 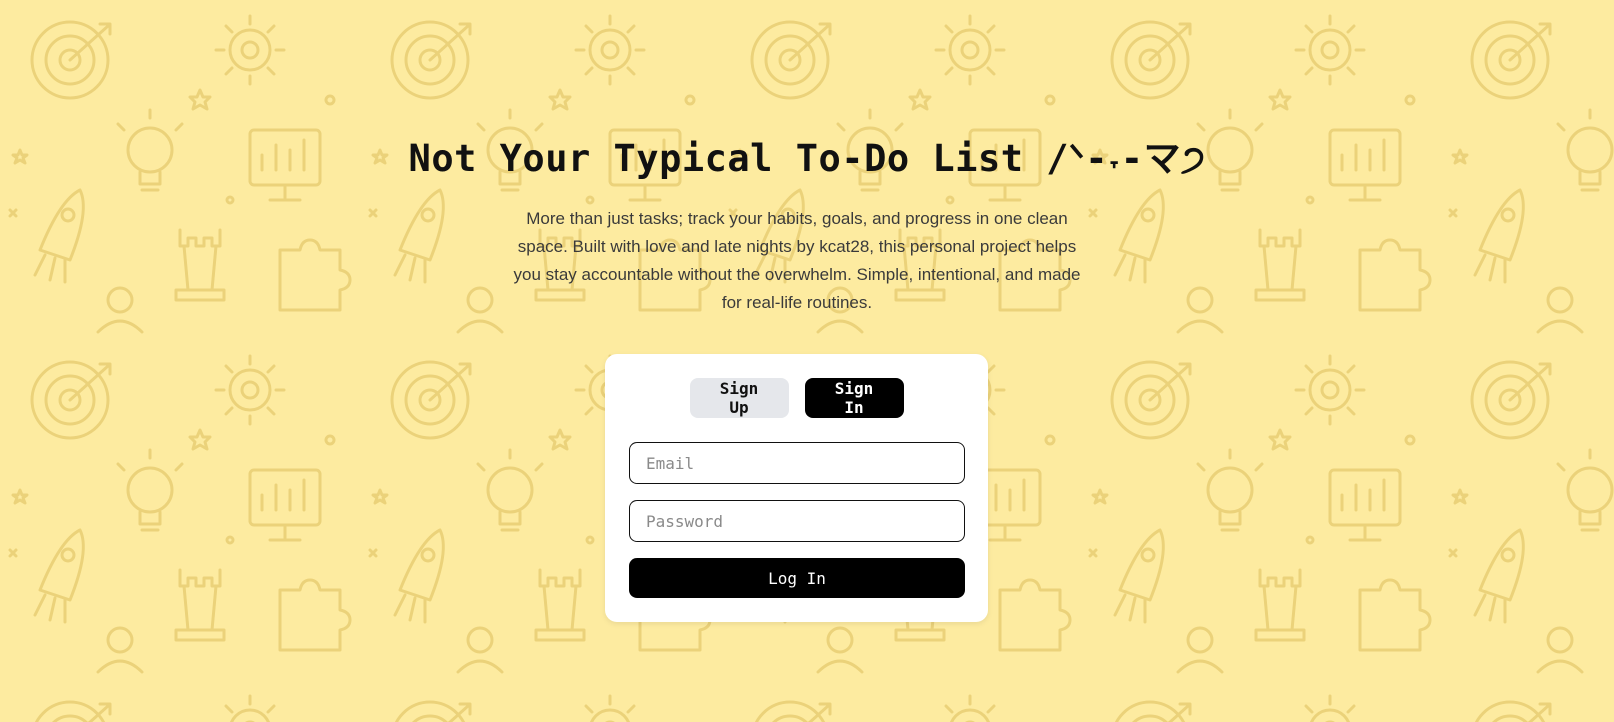 I want to click on auth-tabs: Sign Up Sign In, so click(x=796, y=398).